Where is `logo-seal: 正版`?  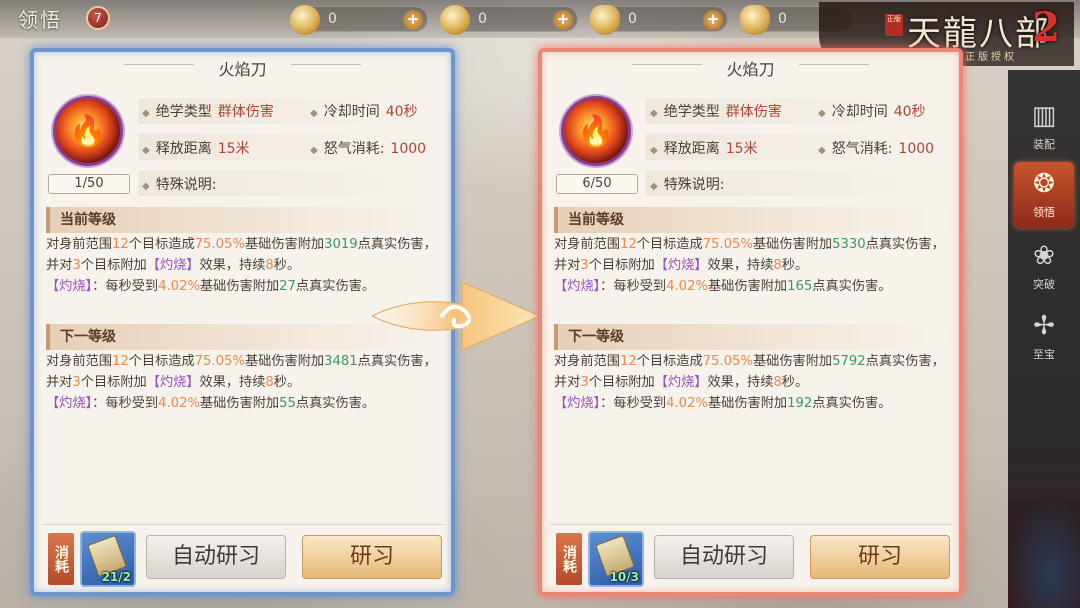 logo-seal: 正版 is located at coordinates (894, 25).